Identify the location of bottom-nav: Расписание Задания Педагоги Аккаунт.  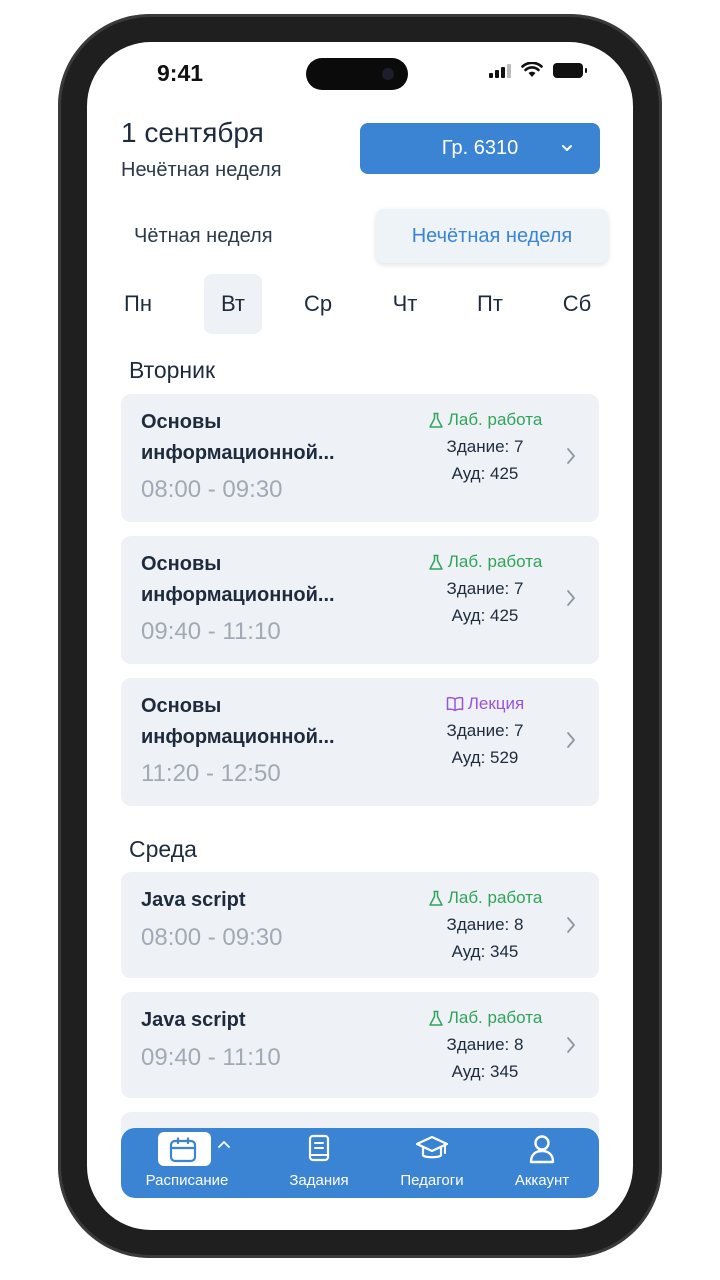
(360, 1163).